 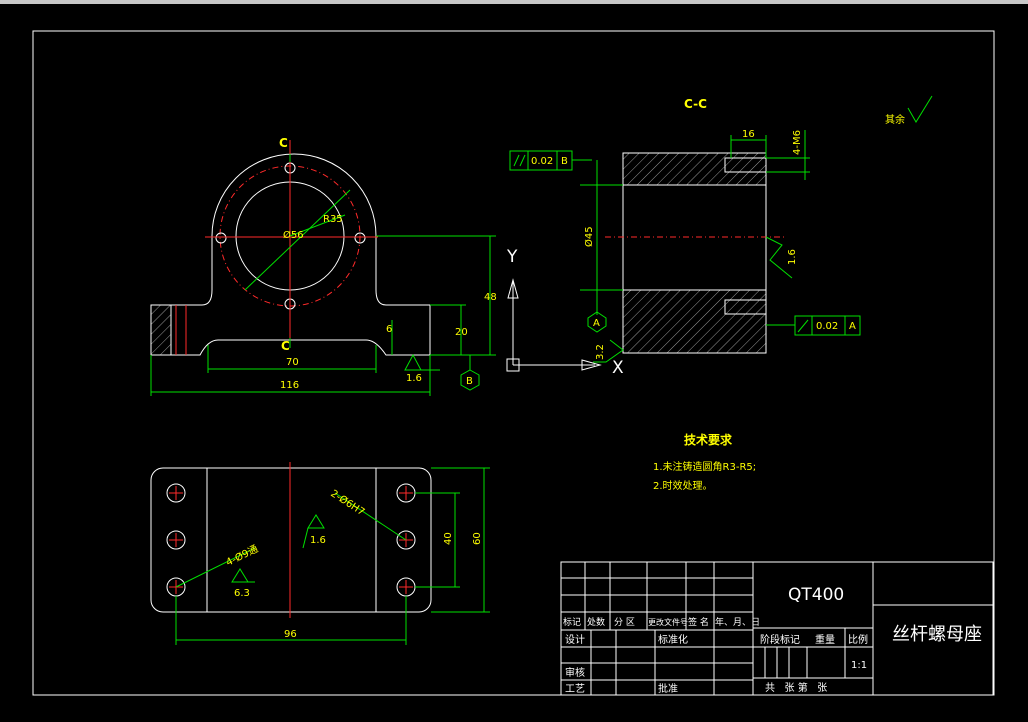 What do you see at coordinates (318, 540) in the screenshot?
I see `rough-top-value: 1.6` at bounding box center [318, 540].